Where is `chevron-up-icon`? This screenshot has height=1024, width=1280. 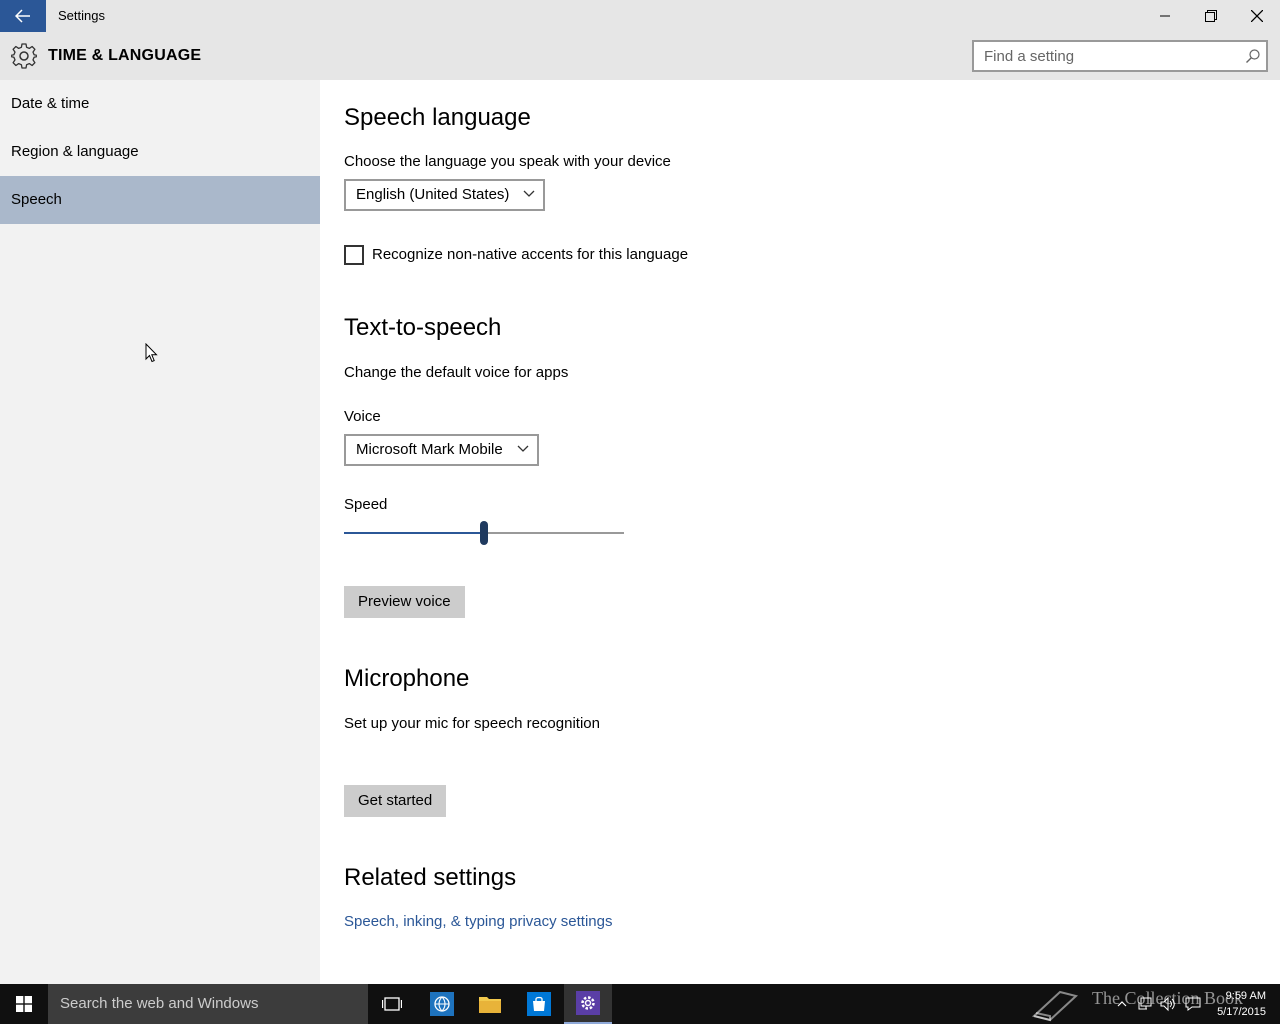 chevron-up-icon is located at coordinates (1122, 1004).